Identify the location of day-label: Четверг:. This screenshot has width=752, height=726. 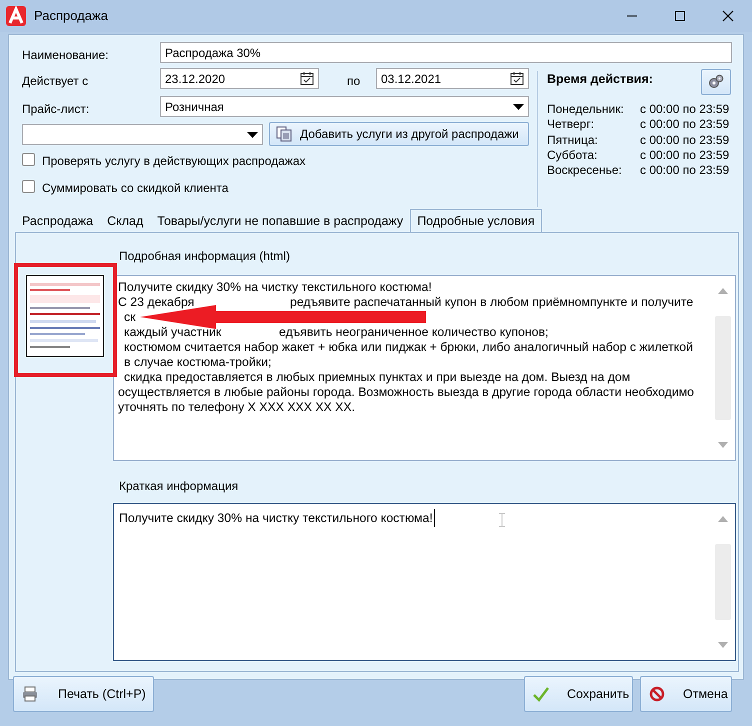
(570, 125).